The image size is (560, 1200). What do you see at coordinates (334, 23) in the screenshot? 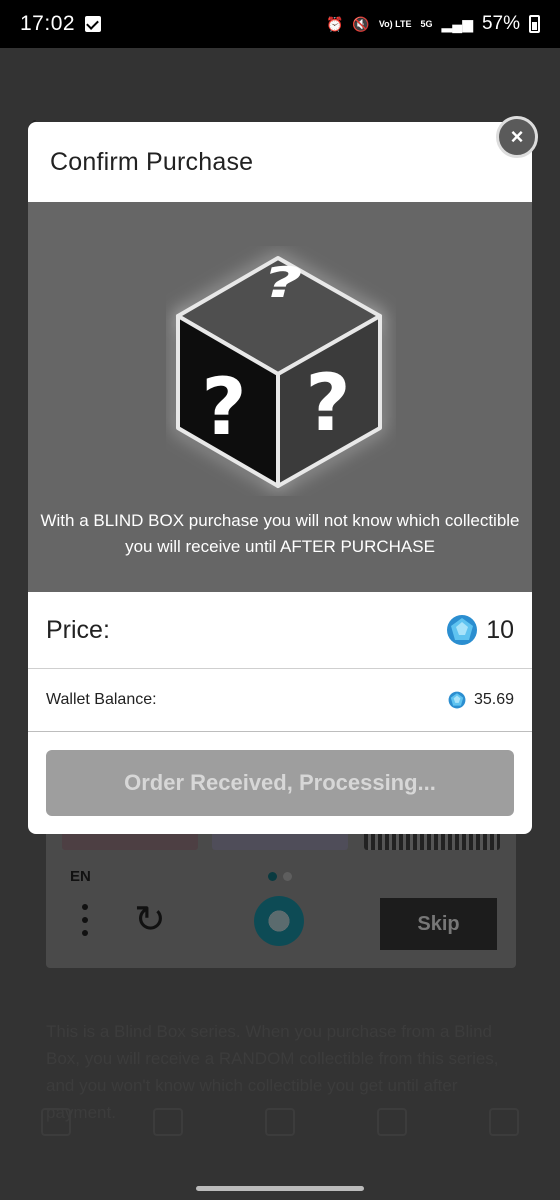
I see `alarm-icon: ⏰` at bounding box center [334, 23].